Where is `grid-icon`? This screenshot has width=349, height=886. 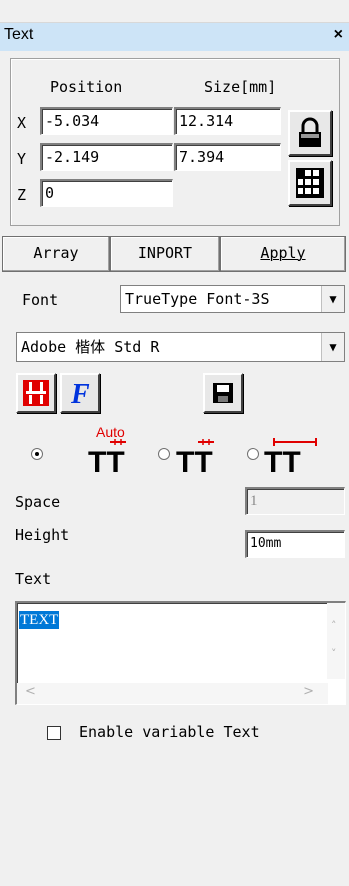 grid-icon is located at coordinates (310, 183).